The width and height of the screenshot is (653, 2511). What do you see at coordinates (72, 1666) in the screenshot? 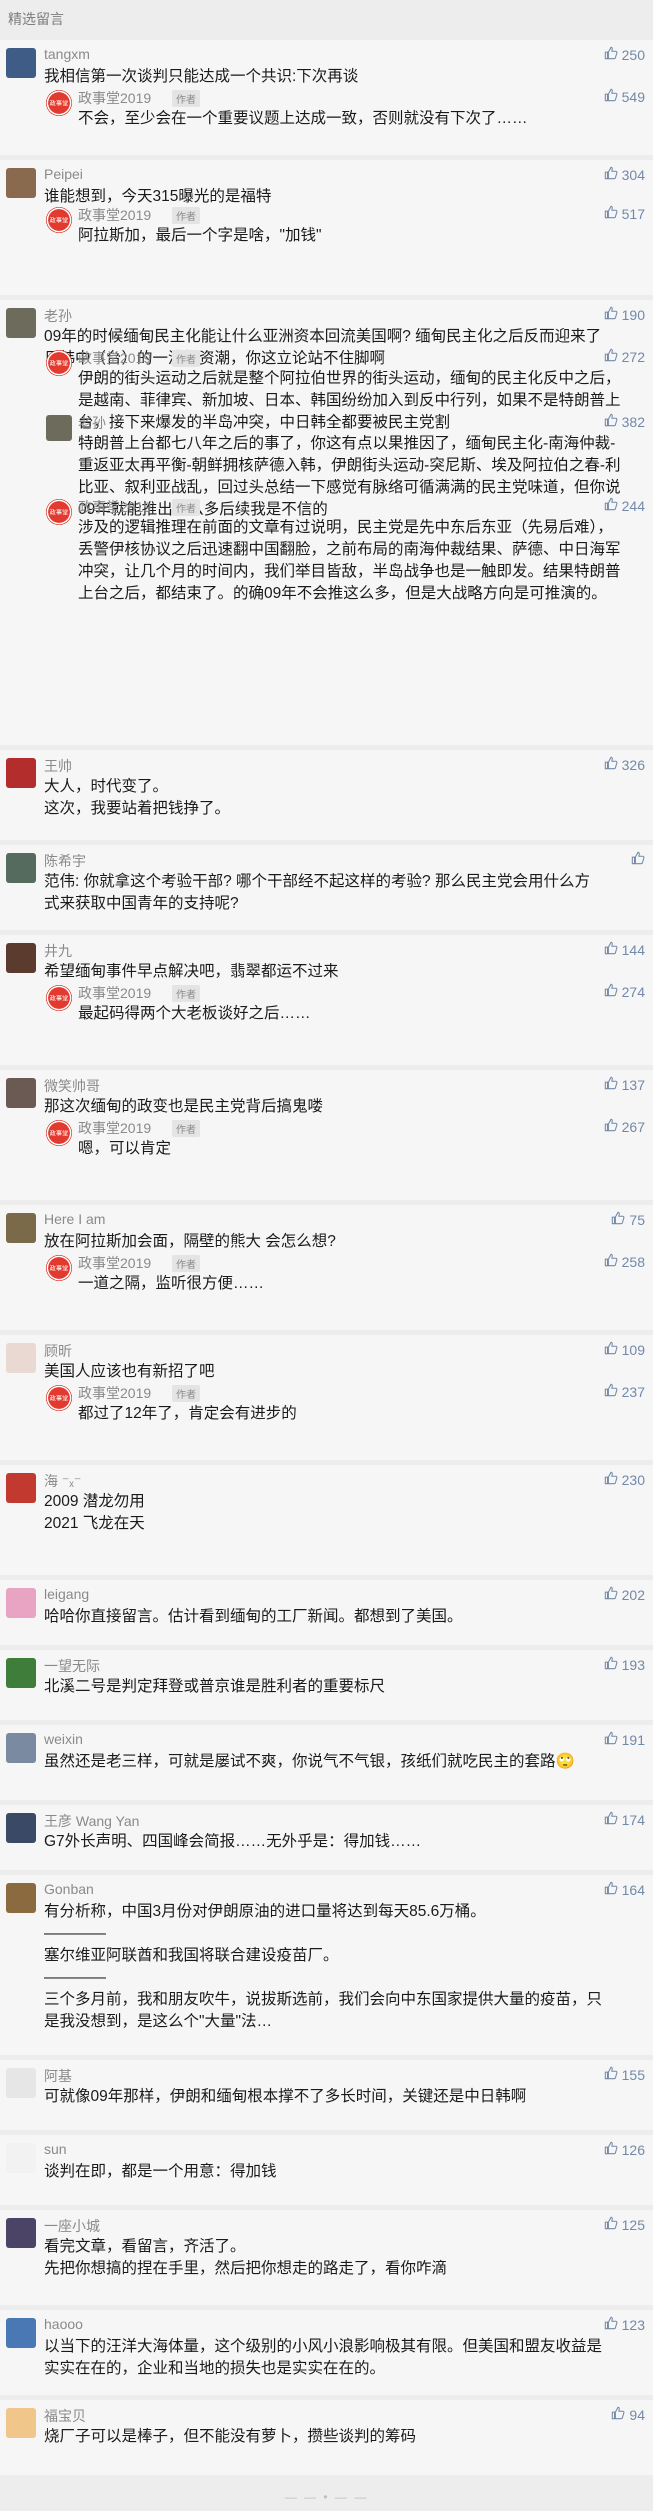
I see `comment-nickname: 一望无际` at bounding box center [72, 1666].